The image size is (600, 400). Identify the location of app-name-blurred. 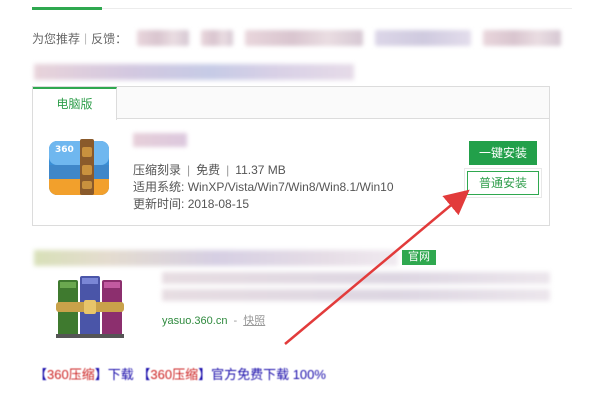
(160, 140).